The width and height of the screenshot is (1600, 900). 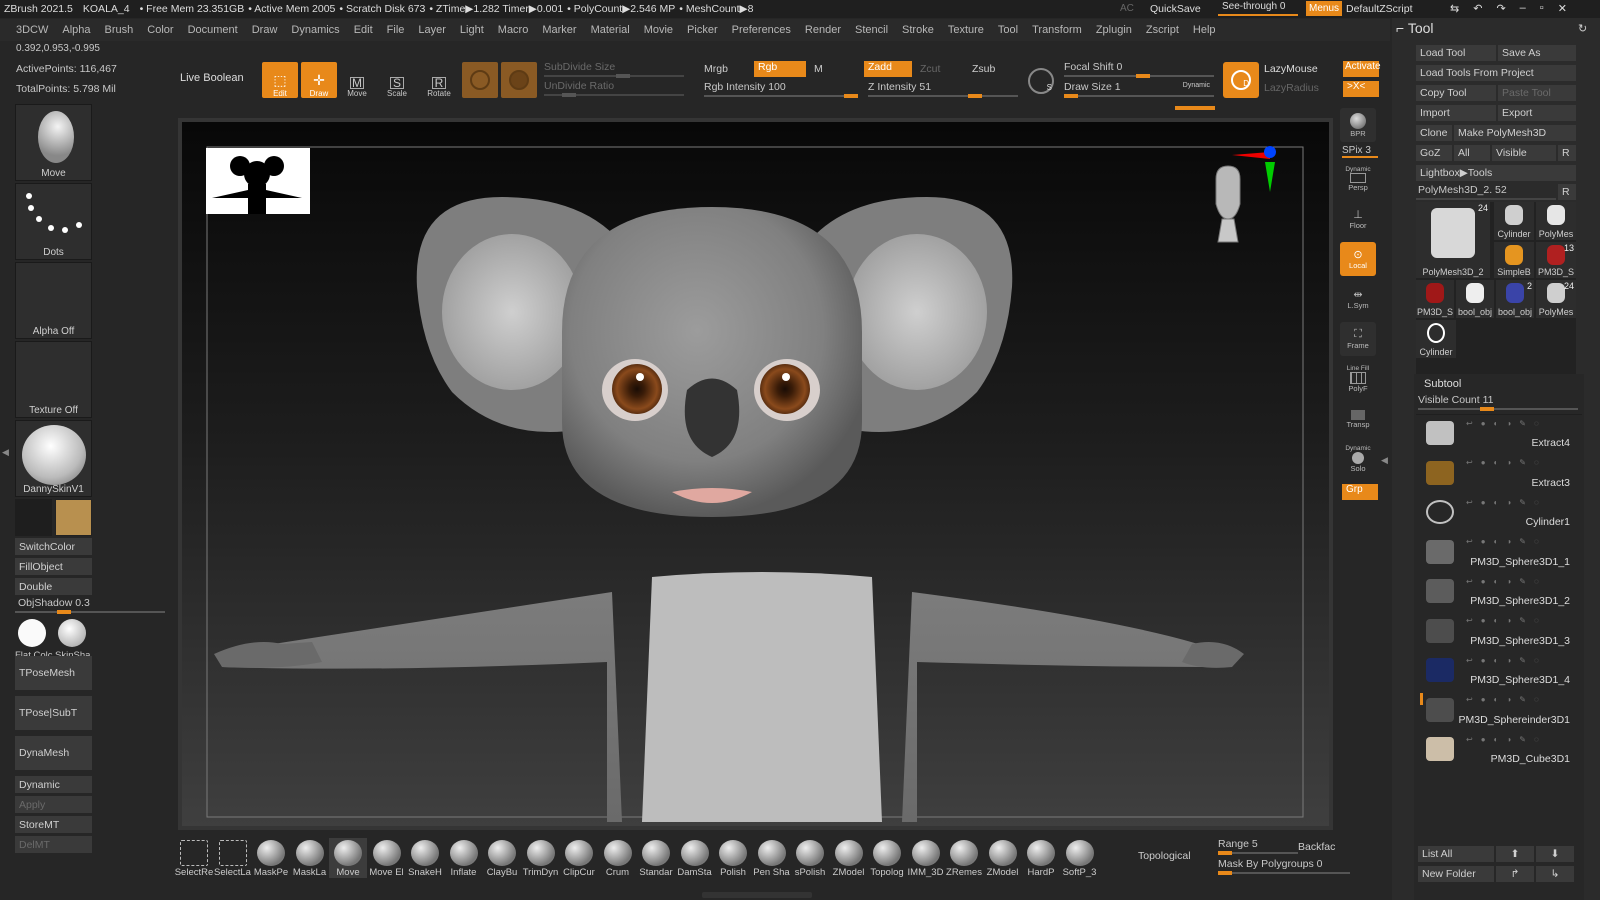 What do you see at coordinates (357, 81) in the screenshot?
I see `move-mode-button: M Move` at bounding box center [357, 81].